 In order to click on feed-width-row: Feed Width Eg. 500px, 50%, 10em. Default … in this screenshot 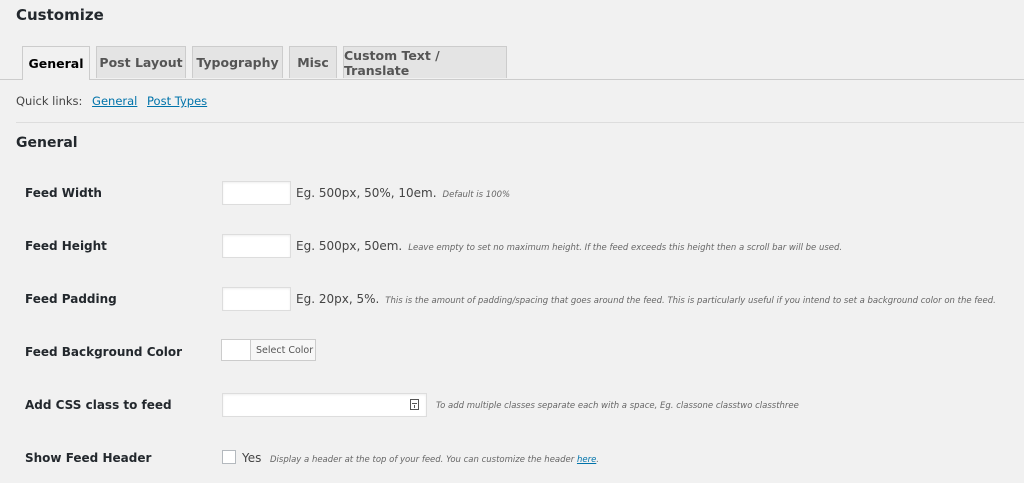, I will do `click(512, 194)`.